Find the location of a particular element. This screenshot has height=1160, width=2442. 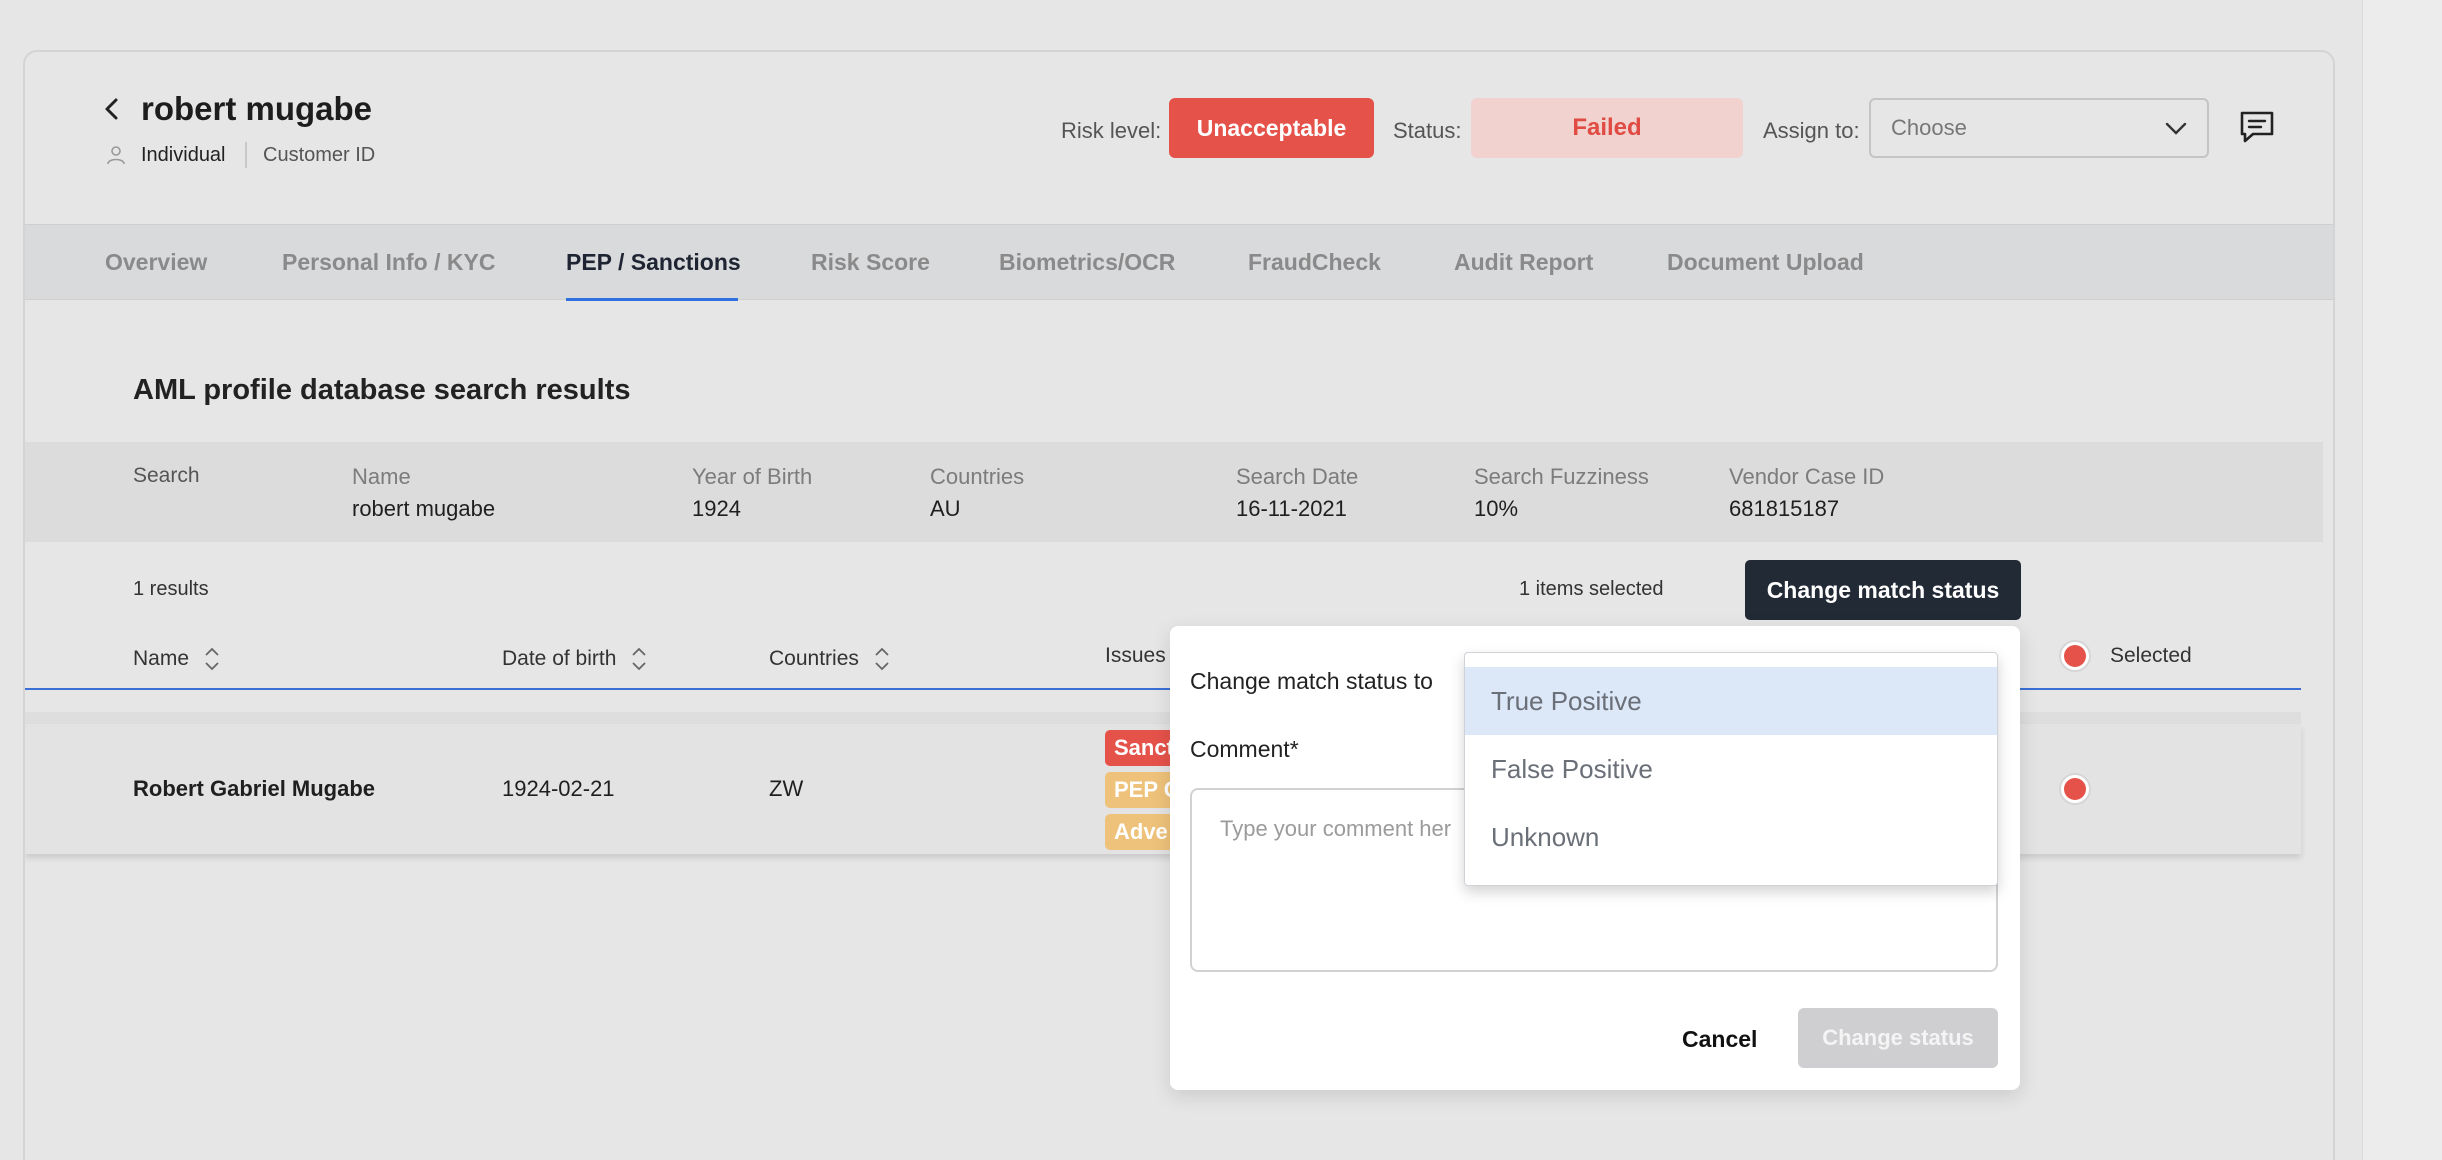

field-label: Countries is located at coordinates (977, 476).